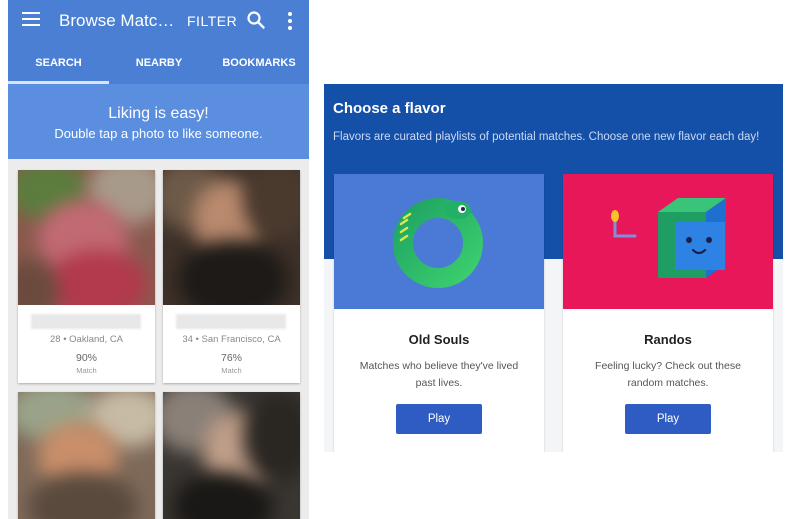 This screenshot has height=519, width=800. I want to click on randos-art, so click(668, 241).